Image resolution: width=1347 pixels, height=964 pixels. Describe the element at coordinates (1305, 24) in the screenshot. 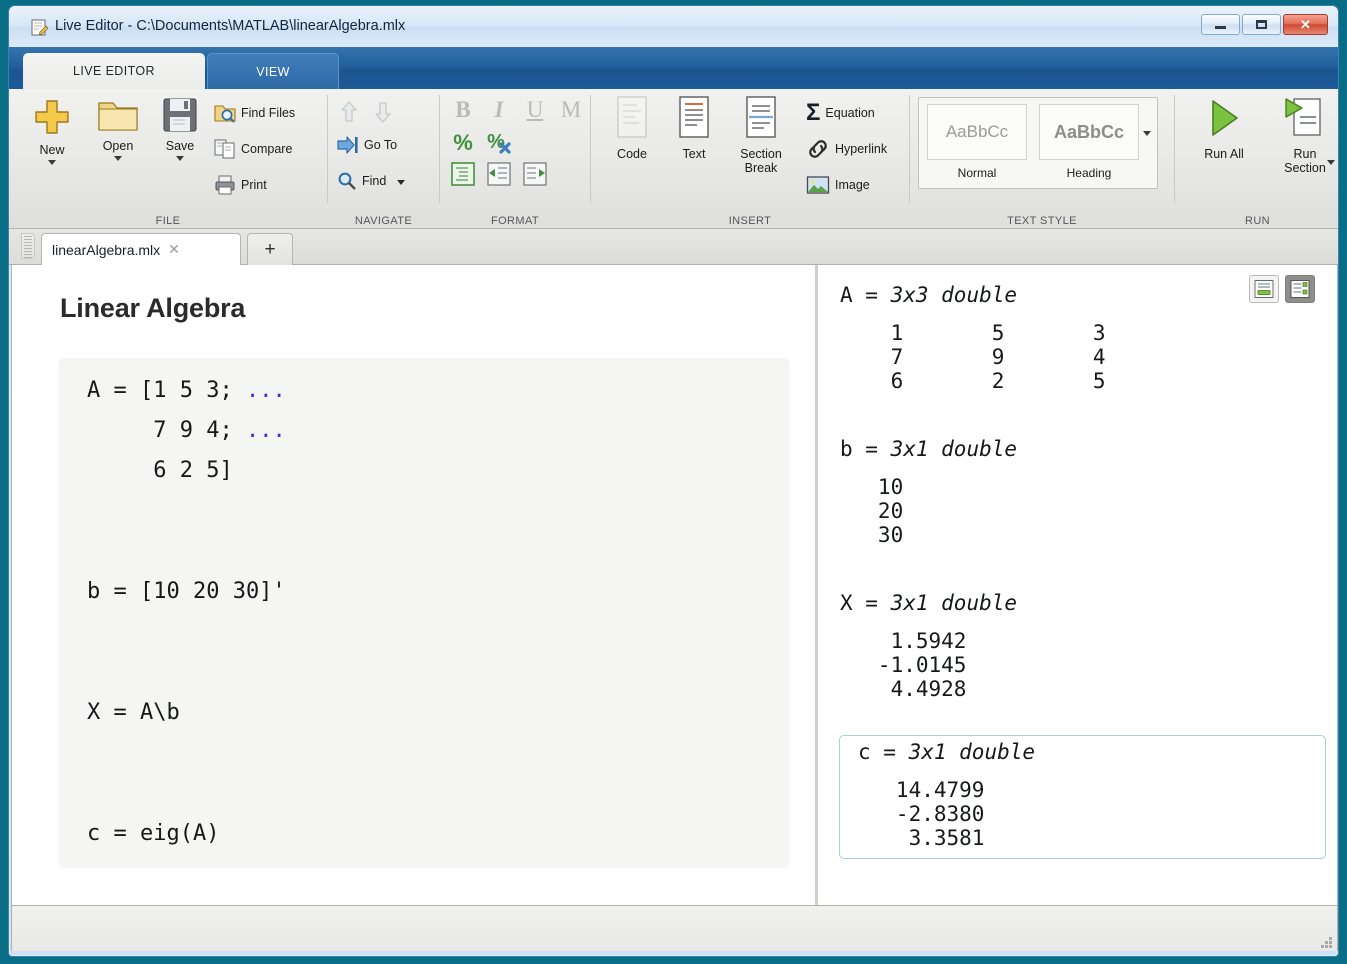

I see `close-button: ✕` at that location.